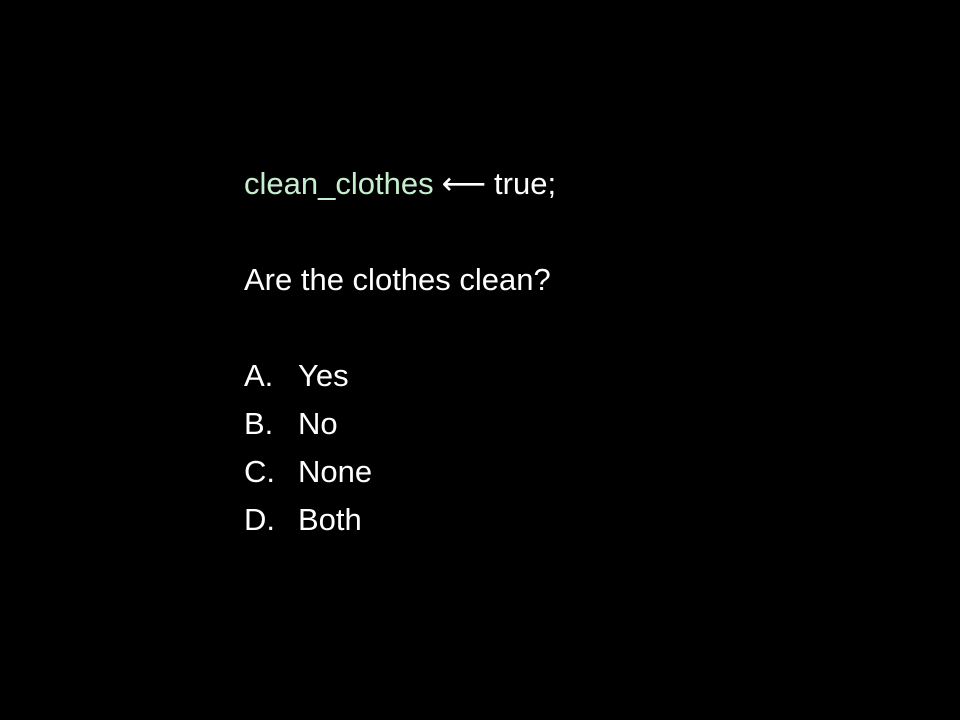 This screenshot has height=720, width=960. I want to click on option-text: Yes, so click(323, 375).